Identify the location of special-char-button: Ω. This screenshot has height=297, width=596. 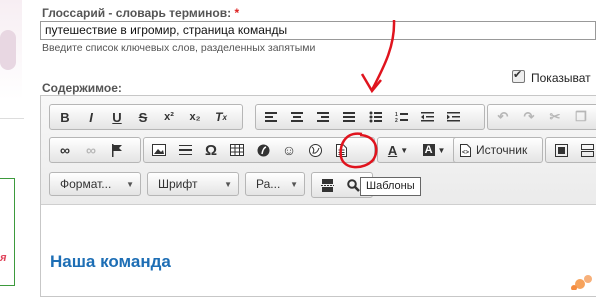
(211, 150).